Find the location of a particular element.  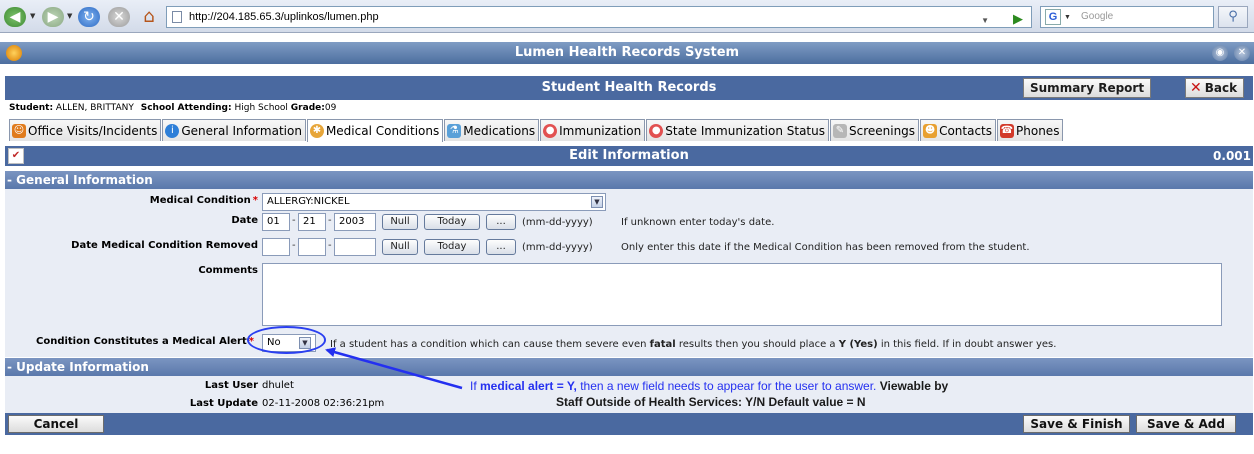

home-icon: ⌂ is located at coordinates (149, 17).